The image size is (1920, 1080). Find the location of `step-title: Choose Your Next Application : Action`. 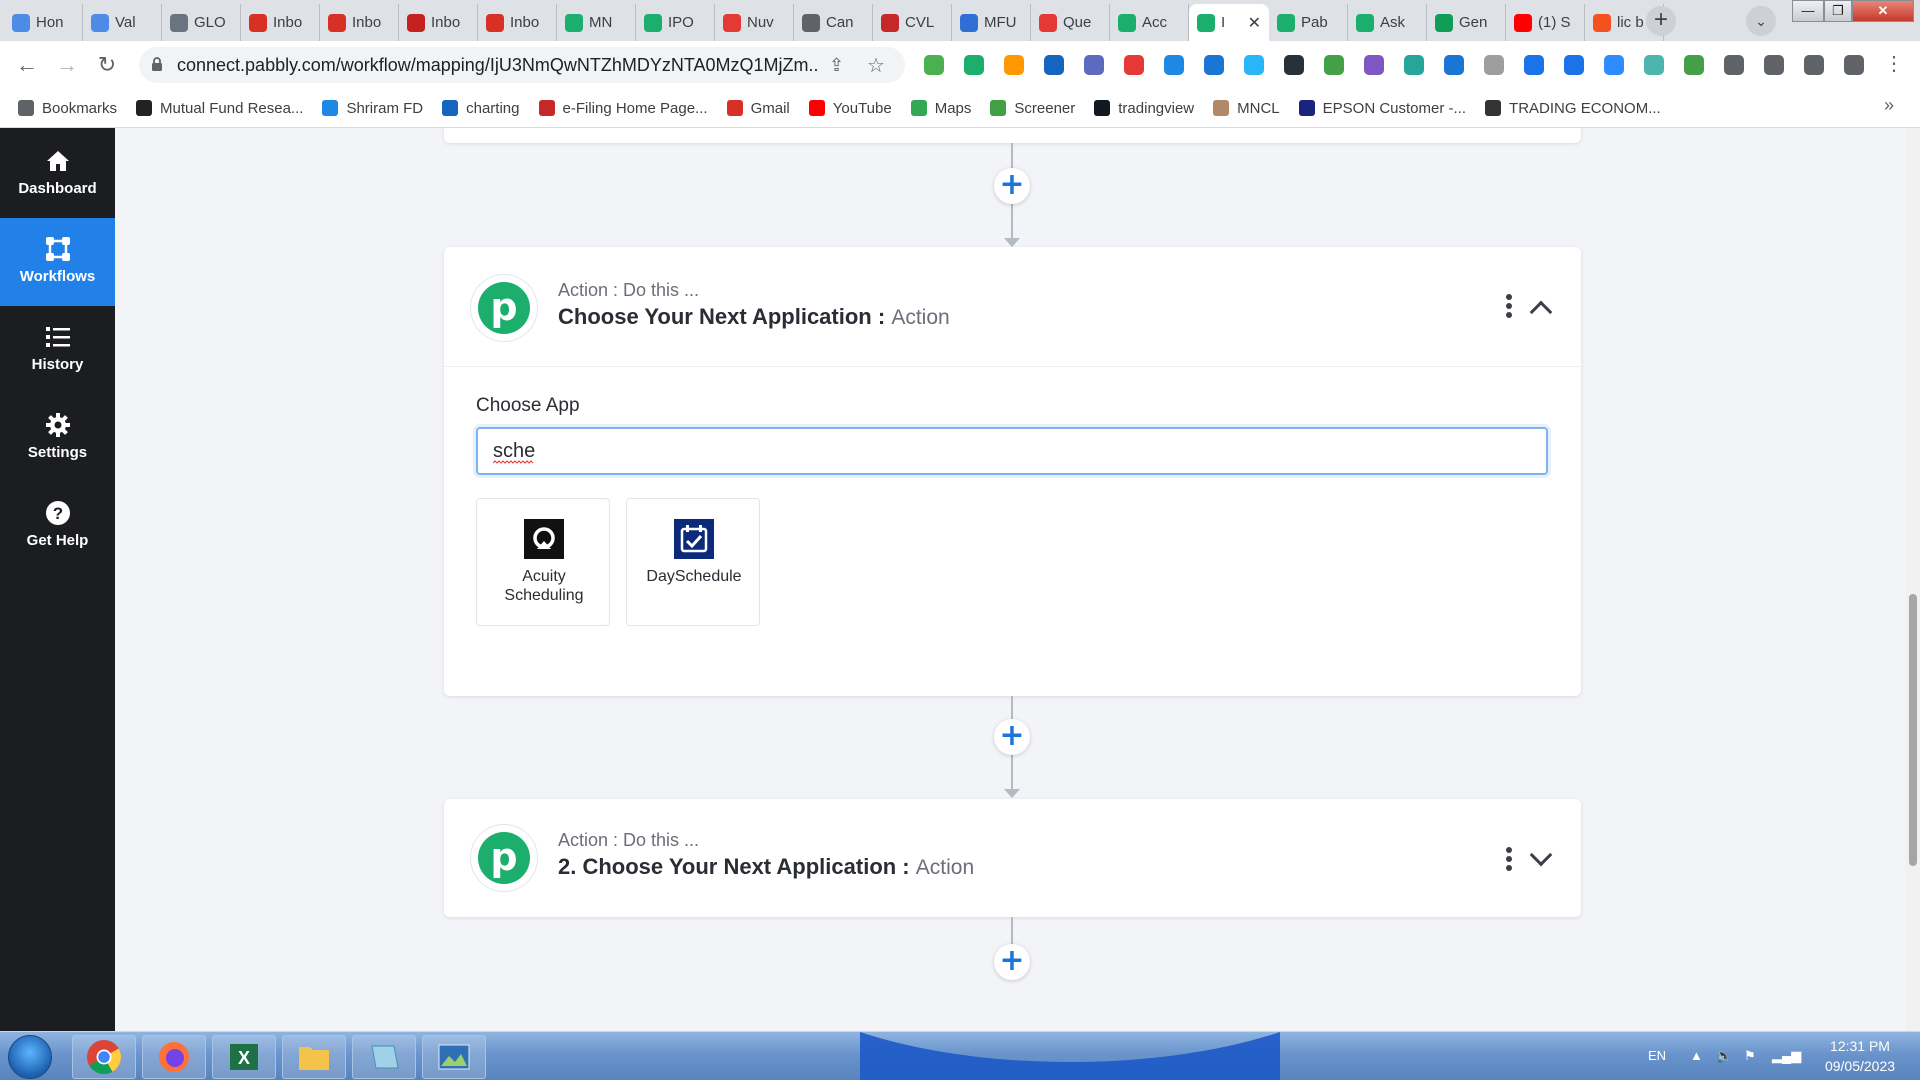

step-title: Choose Your Next Application : Action is located at coordinates (754, 317).